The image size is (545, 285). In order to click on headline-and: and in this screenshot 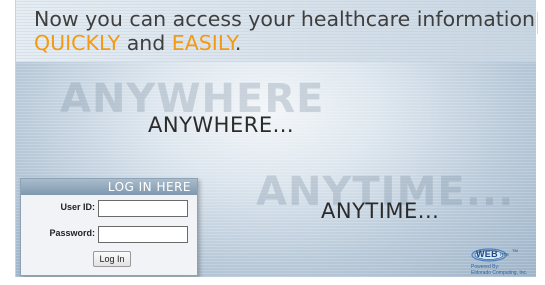, I will do `click(146, 43)`.